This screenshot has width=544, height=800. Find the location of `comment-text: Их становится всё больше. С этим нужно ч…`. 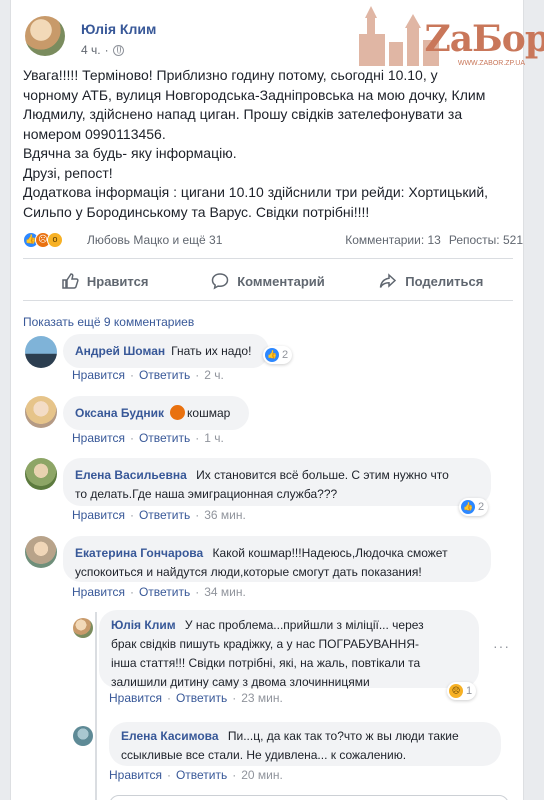

comment-text: Их становится всё больше. С этим нужно ч… is located at coordinates (322, 475).